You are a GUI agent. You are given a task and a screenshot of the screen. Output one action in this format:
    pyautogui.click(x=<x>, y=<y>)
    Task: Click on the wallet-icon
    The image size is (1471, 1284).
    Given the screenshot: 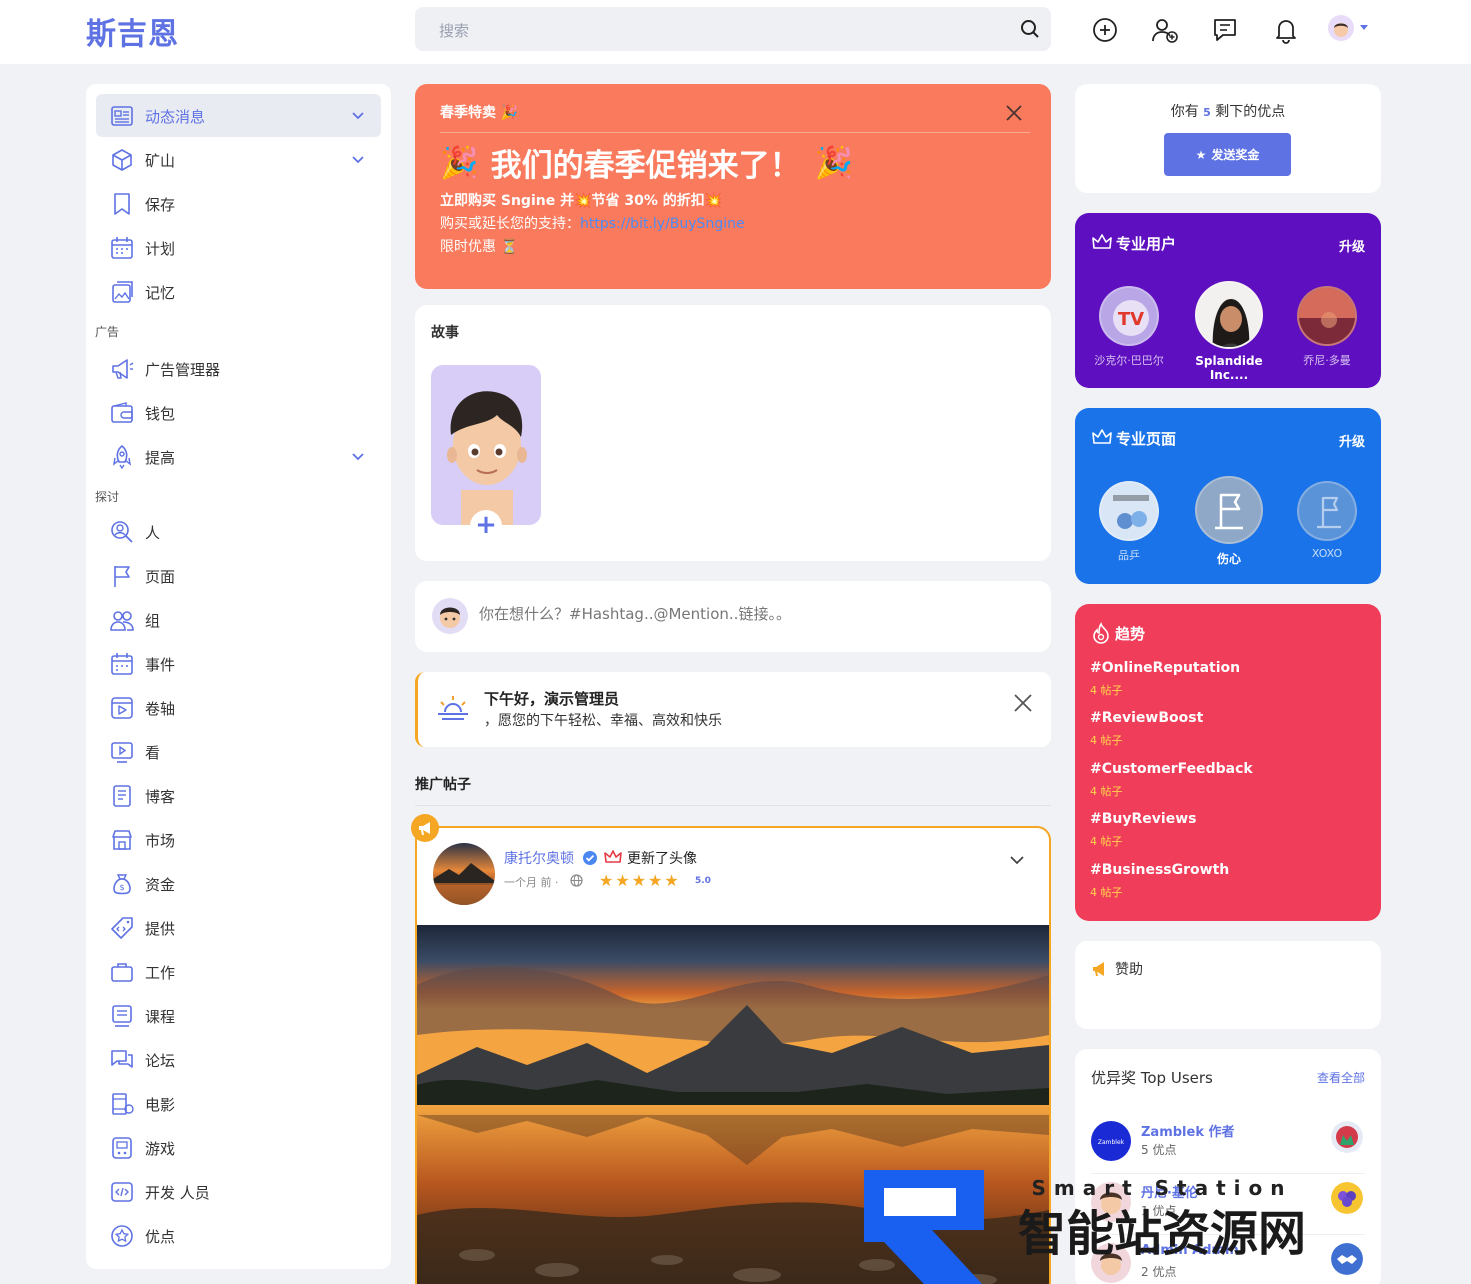 What is the action you would take?
    pyautogui.click(x=122, y=412)
    